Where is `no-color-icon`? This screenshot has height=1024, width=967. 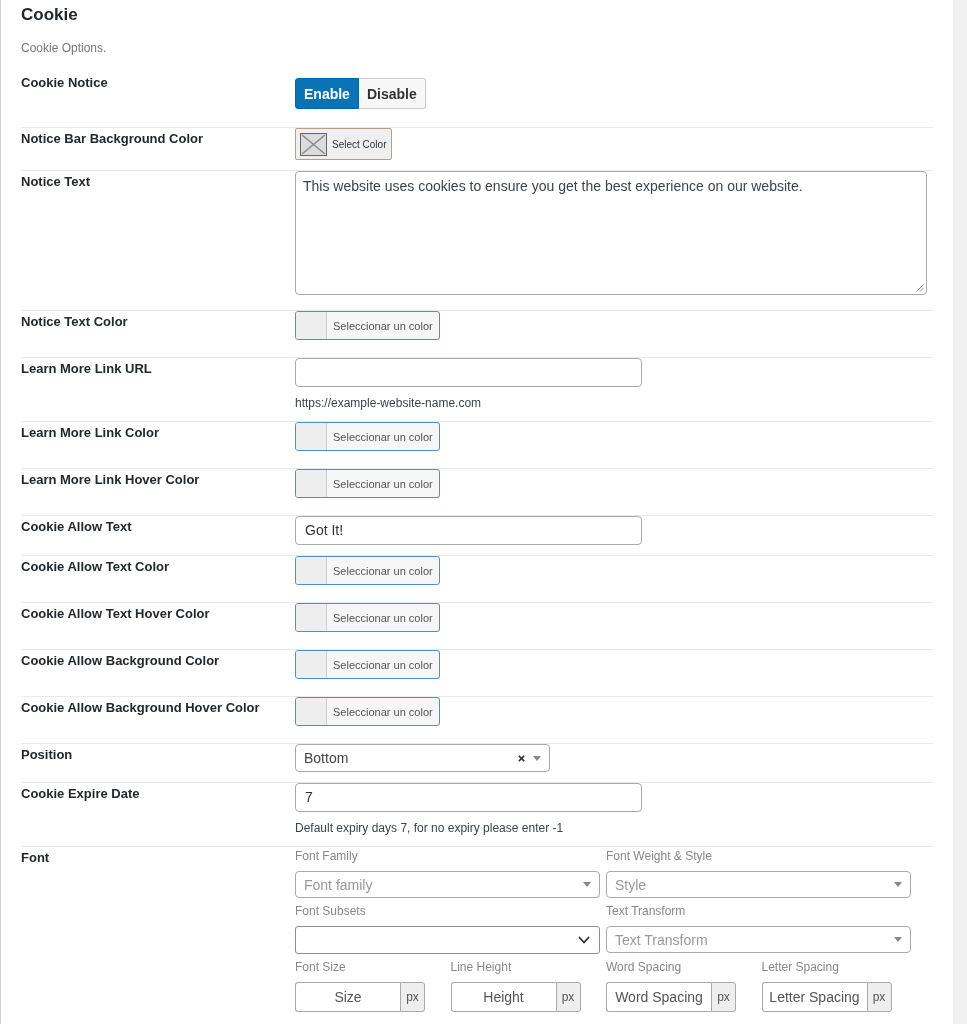
no-color-icon is located at coordinates (313, 144).